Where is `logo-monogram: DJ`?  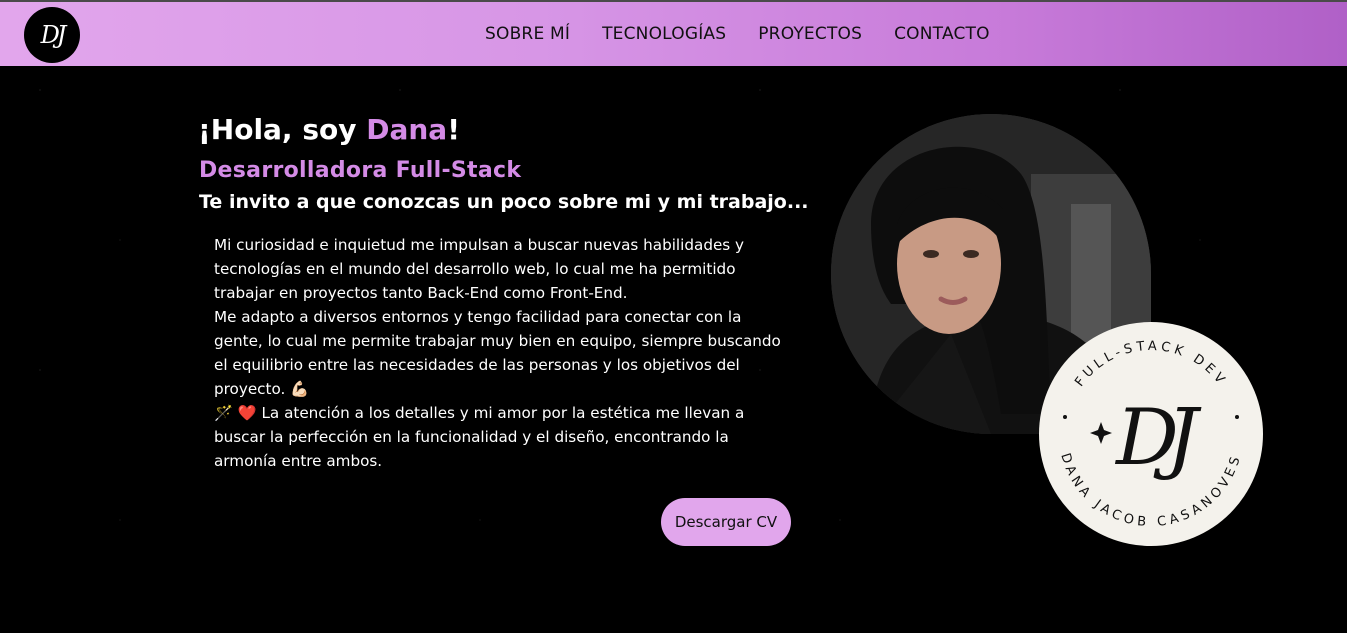
logo-monogram: DJ is located at coordinates (53, 35).